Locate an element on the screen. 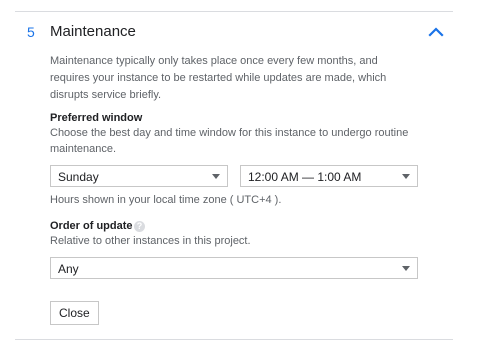 The image size is (486, 350). chevron-up-icon is located at coordinates (436, 32).